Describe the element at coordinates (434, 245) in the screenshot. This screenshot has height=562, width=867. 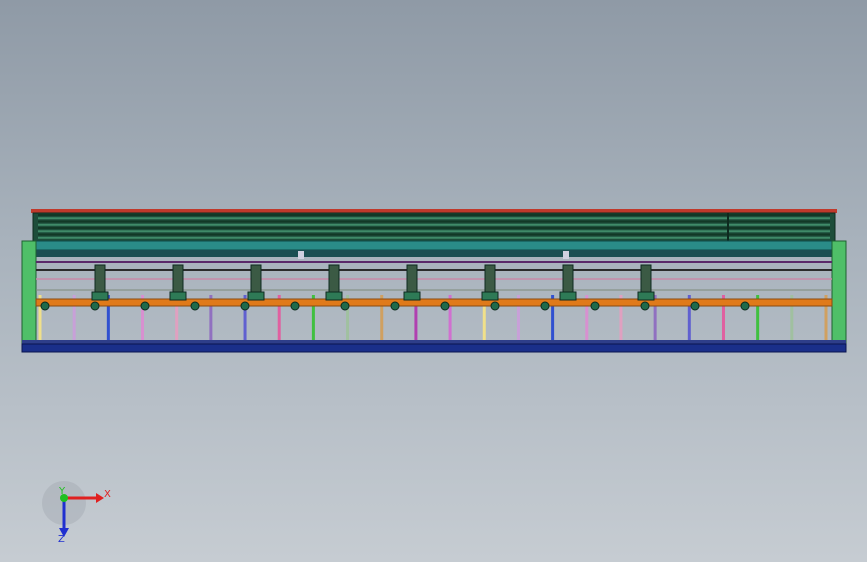
I see `upper-frame-beam` at that location.